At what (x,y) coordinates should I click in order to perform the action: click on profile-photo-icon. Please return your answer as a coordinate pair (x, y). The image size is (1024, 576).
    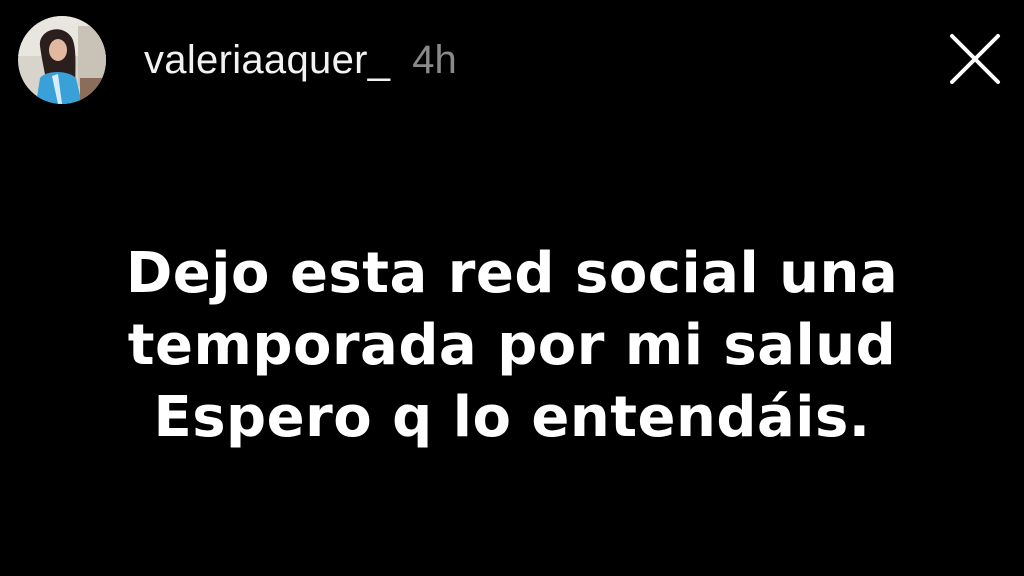
    Looking at the image, I should click on (62, 60).